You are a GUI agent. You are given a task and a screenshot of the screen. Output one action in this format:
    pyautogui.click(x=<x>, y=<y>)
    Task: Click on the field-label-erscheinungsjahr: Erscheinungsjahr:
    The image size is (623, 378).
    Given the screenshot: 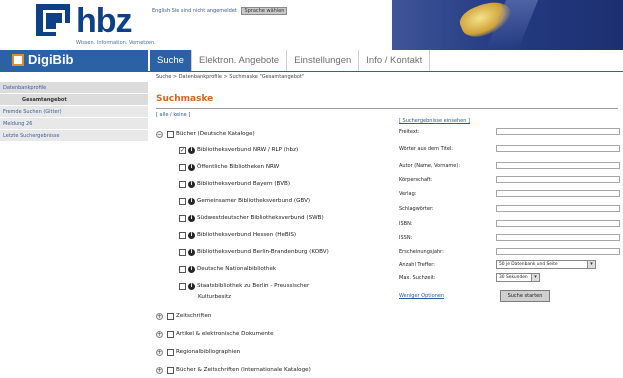 What is the action you would take?
    pyautogui.click(x=421, y=252)
    